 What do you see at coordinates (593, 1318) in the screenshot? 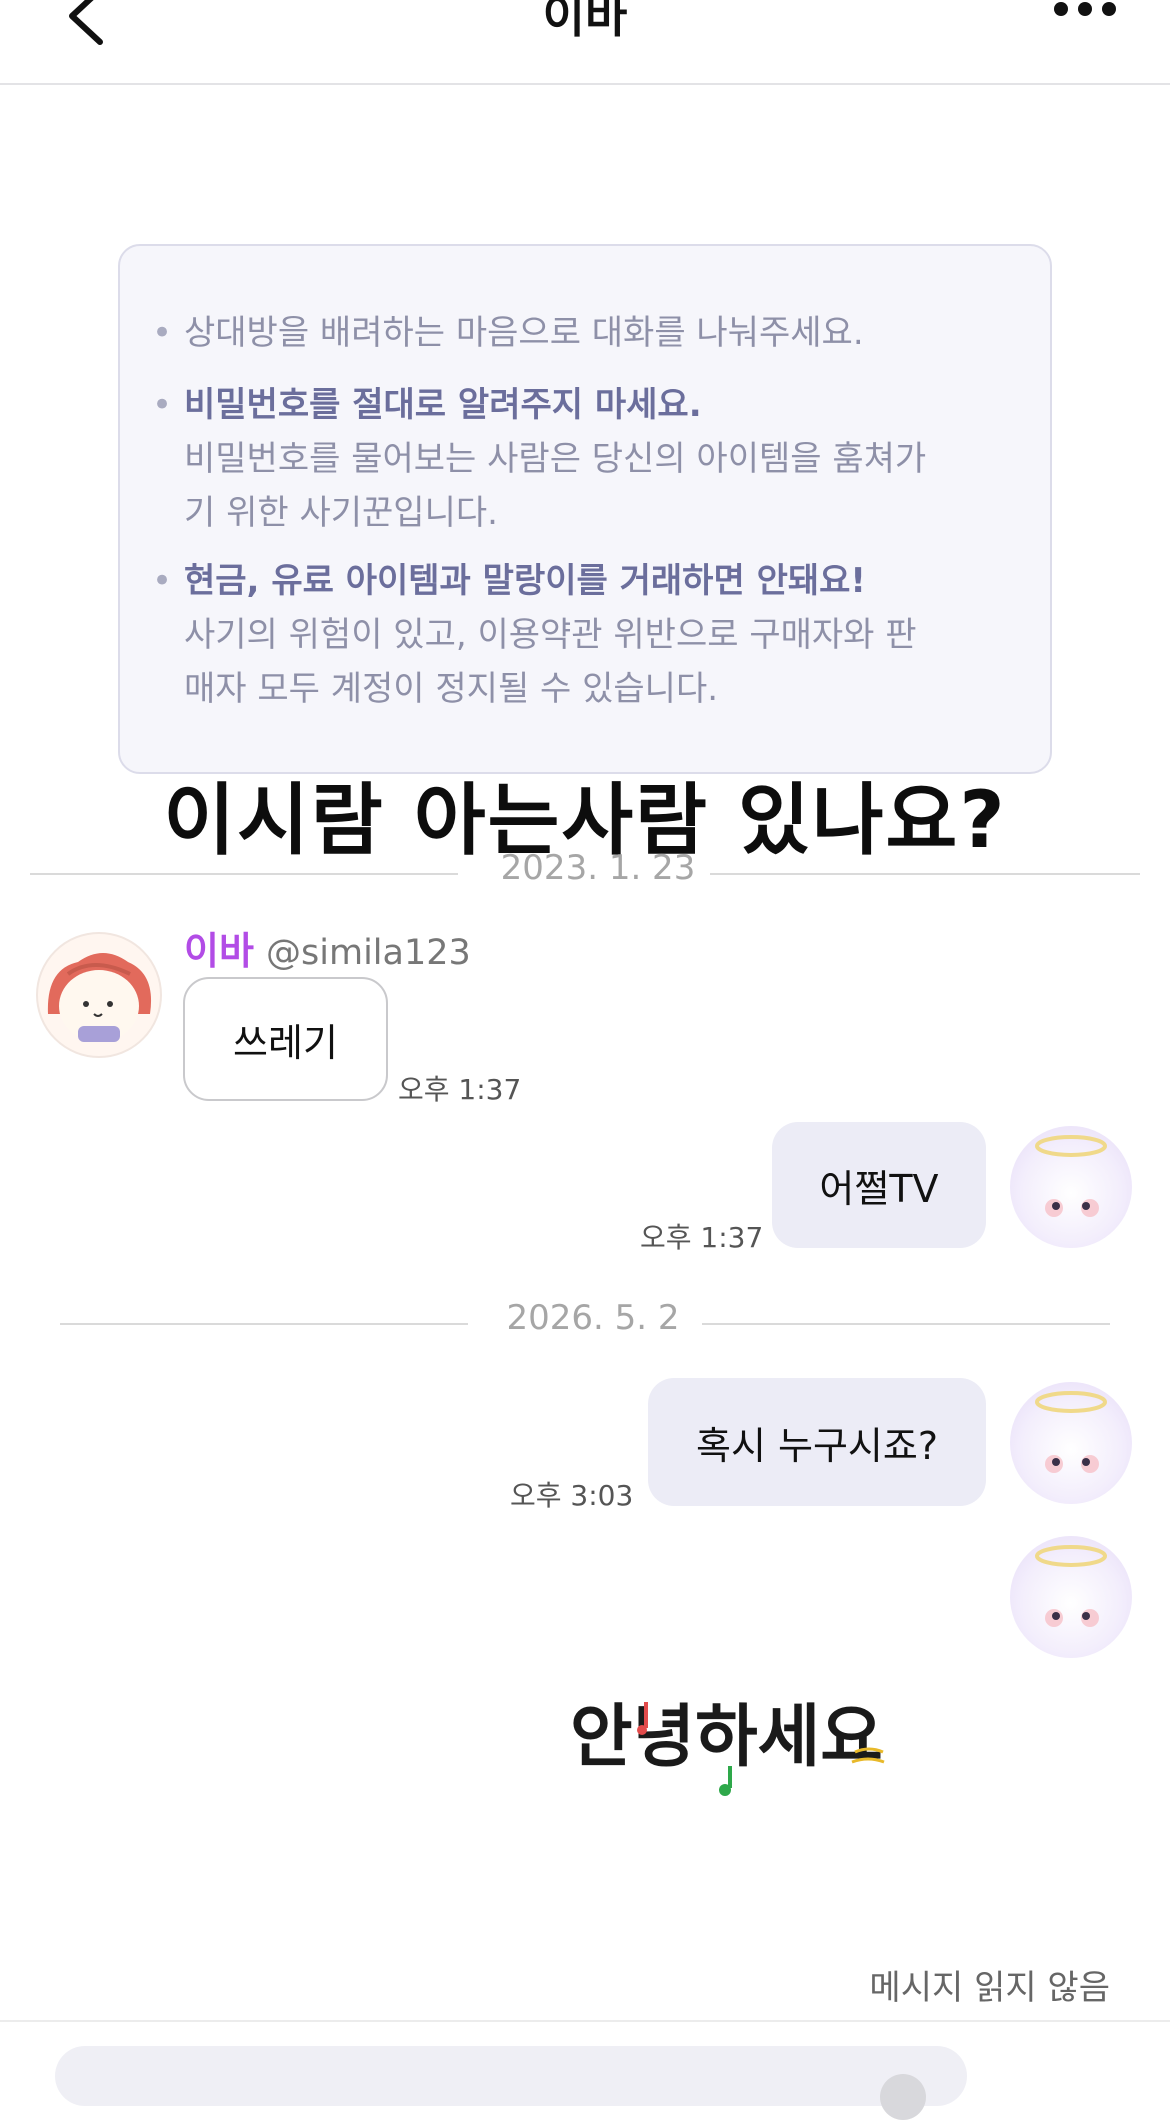
I see `date-label: 2026. 5. 2` at bounding box center [593, 1318].